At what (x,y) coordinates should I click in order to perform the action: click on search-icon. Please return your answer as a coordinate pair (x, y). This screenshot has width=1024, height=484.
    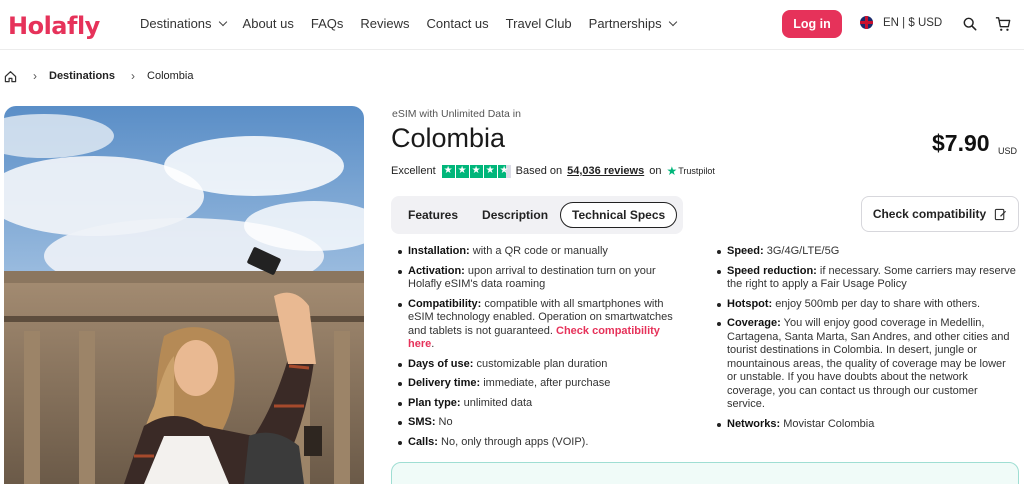
    Looking at the image, I should click on (970, 24).